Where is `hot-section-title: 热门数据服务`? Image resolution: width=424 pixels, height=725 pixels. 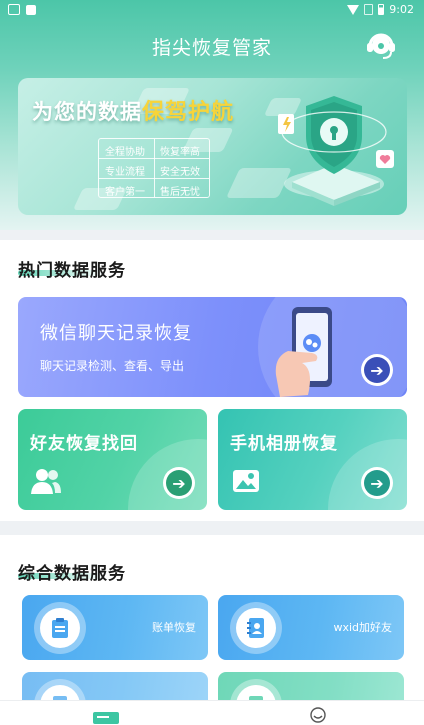
hot-section-title: 热门数据服务 is located at coordinates (72, 271).